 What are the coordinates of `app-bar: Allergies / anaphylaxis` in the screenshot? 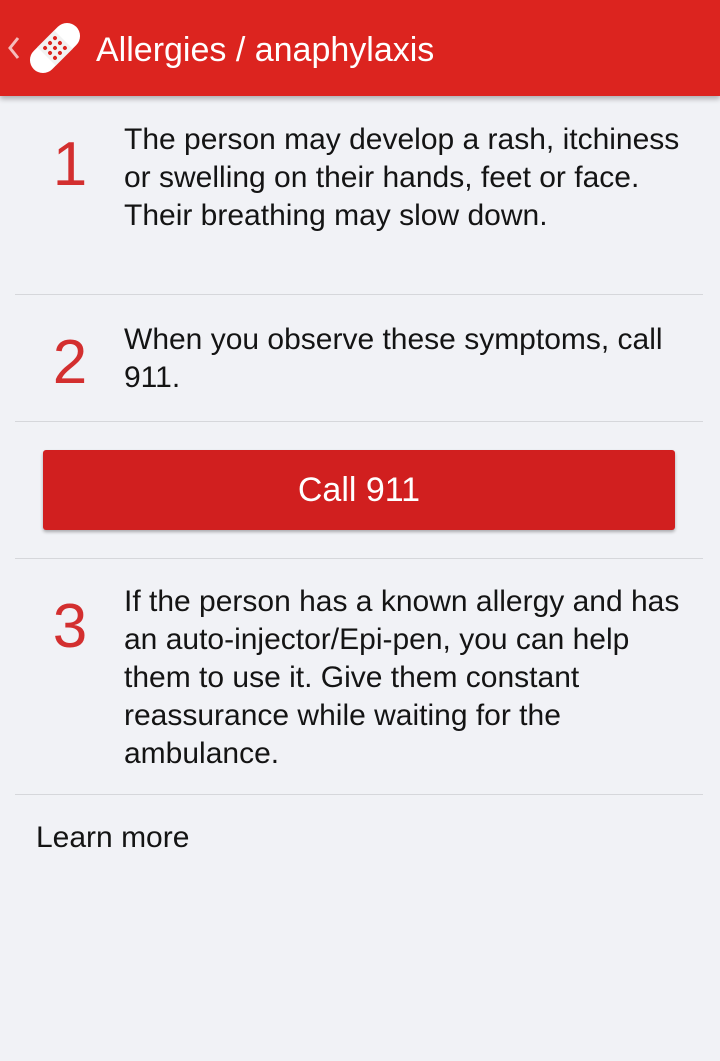 It's located at (360, 48).